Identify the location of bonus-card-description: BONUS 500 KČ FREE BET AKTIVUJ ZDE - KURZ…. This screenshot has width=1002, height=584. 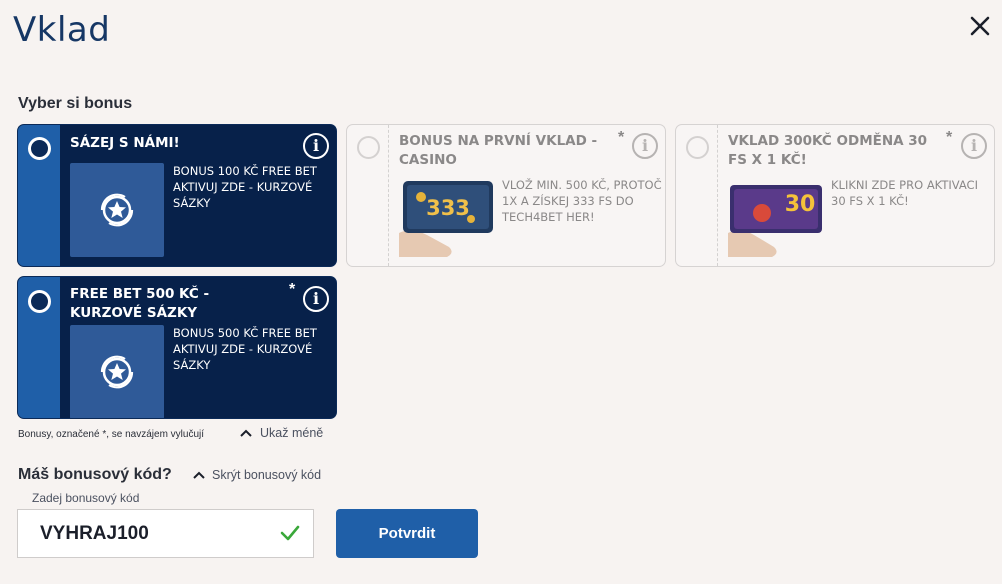
(245, 349).